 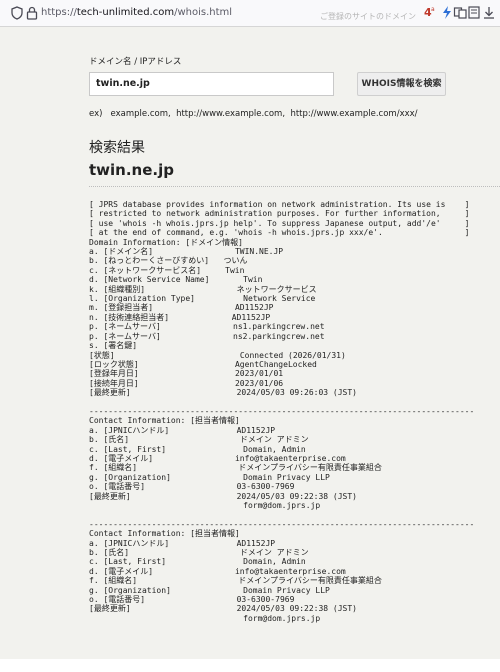 I want to click on whois-line: k. [組織種別] ネットワークサービス, so click(x=203, y=289).